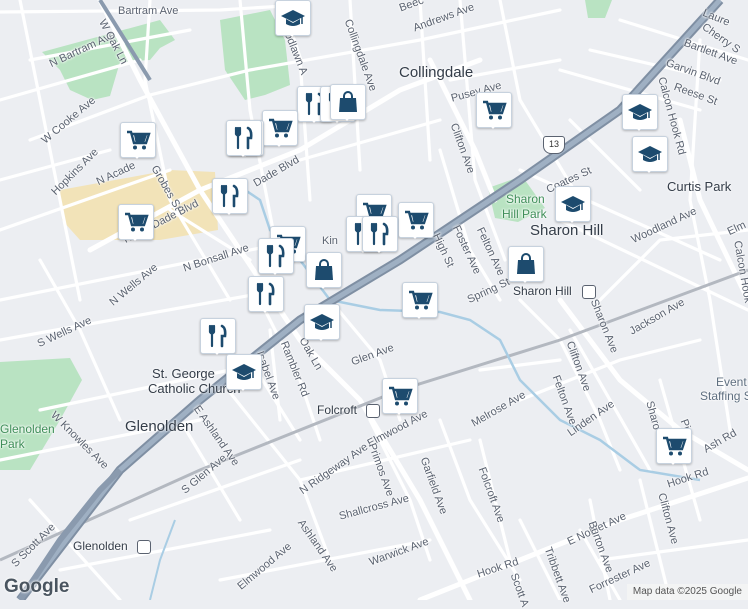 This screenshot has height=609, width=748. What do you see at coordinates (436, 72) in the screenshot?
I see `place-label-collingdale: Collingdale` at bounding box center [436, 72].